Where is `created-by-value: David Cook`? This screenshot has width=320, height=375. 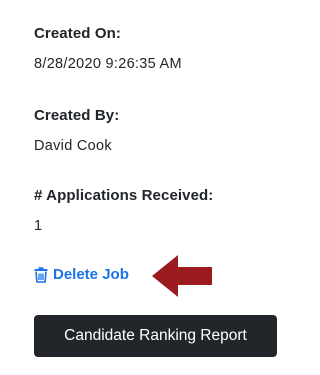 created-by-value: David Cook is located at coordinates (73, 146).